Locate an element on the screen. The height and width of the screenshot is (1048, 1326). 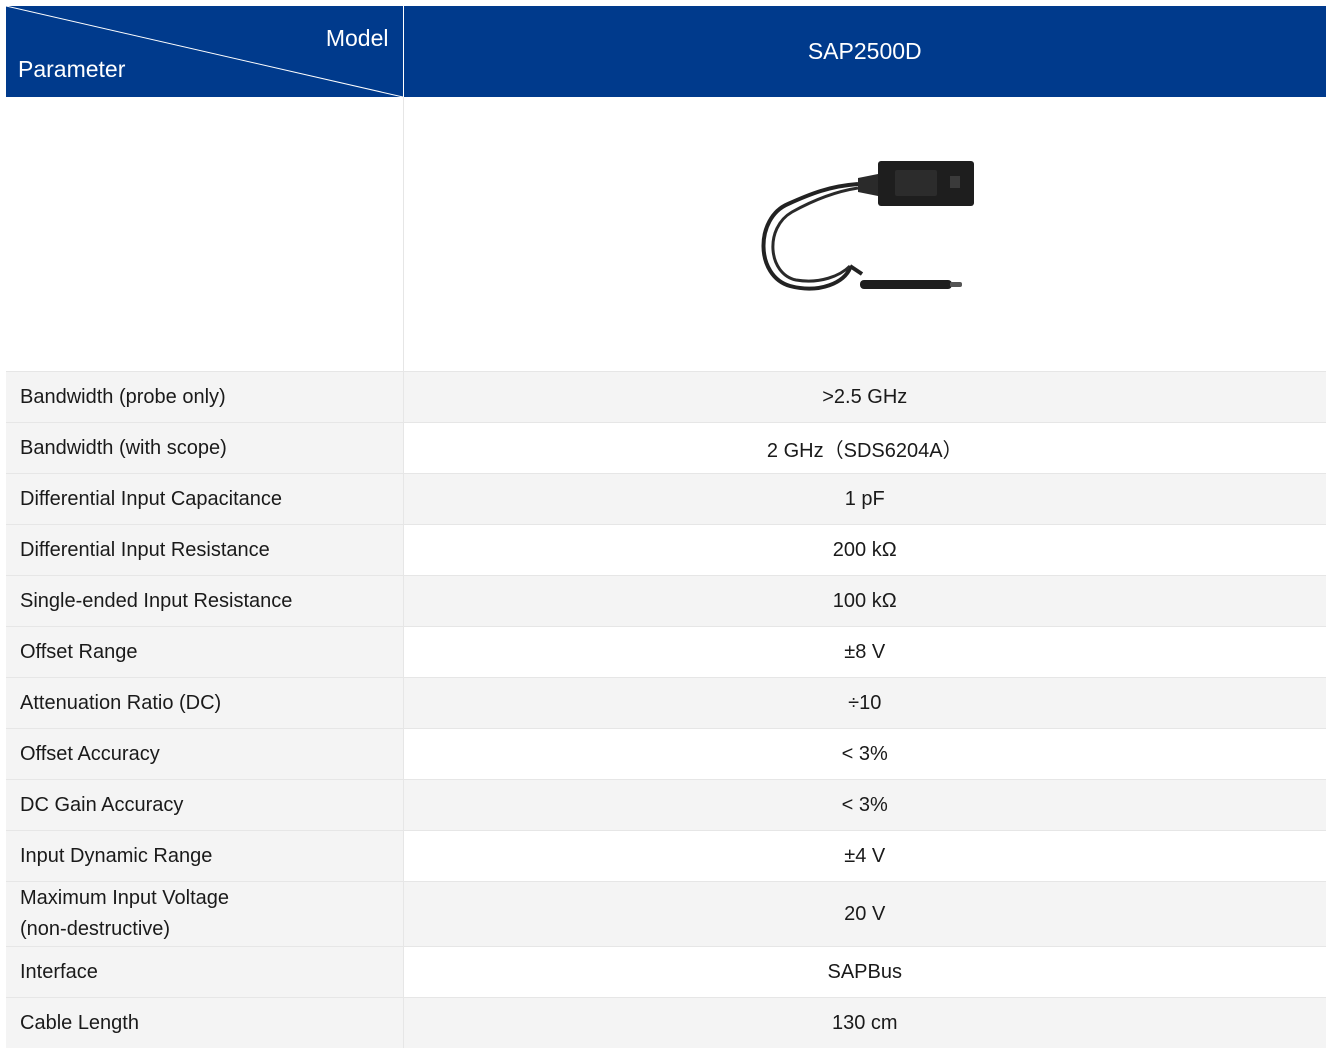
table-row: Cable Length 130 cm is located at coordinates (666, 1023).